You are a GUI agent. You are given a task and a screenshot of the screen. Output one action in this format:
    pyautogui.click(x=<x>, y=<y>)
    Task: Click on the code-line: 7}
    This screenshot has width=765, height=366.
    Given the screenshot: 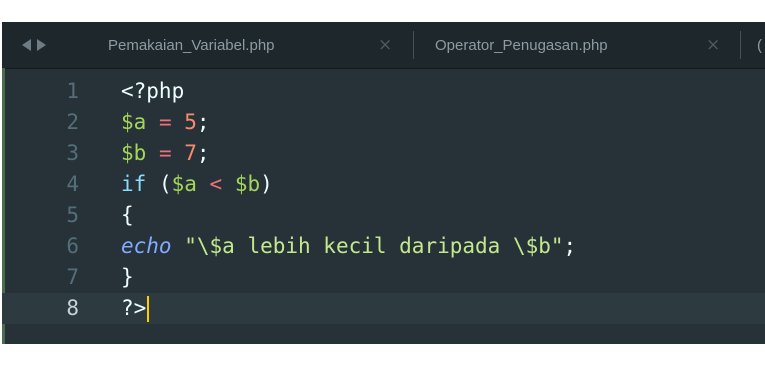 What is the action you would take?
    pyautogui.click(x=383, y=277)
    